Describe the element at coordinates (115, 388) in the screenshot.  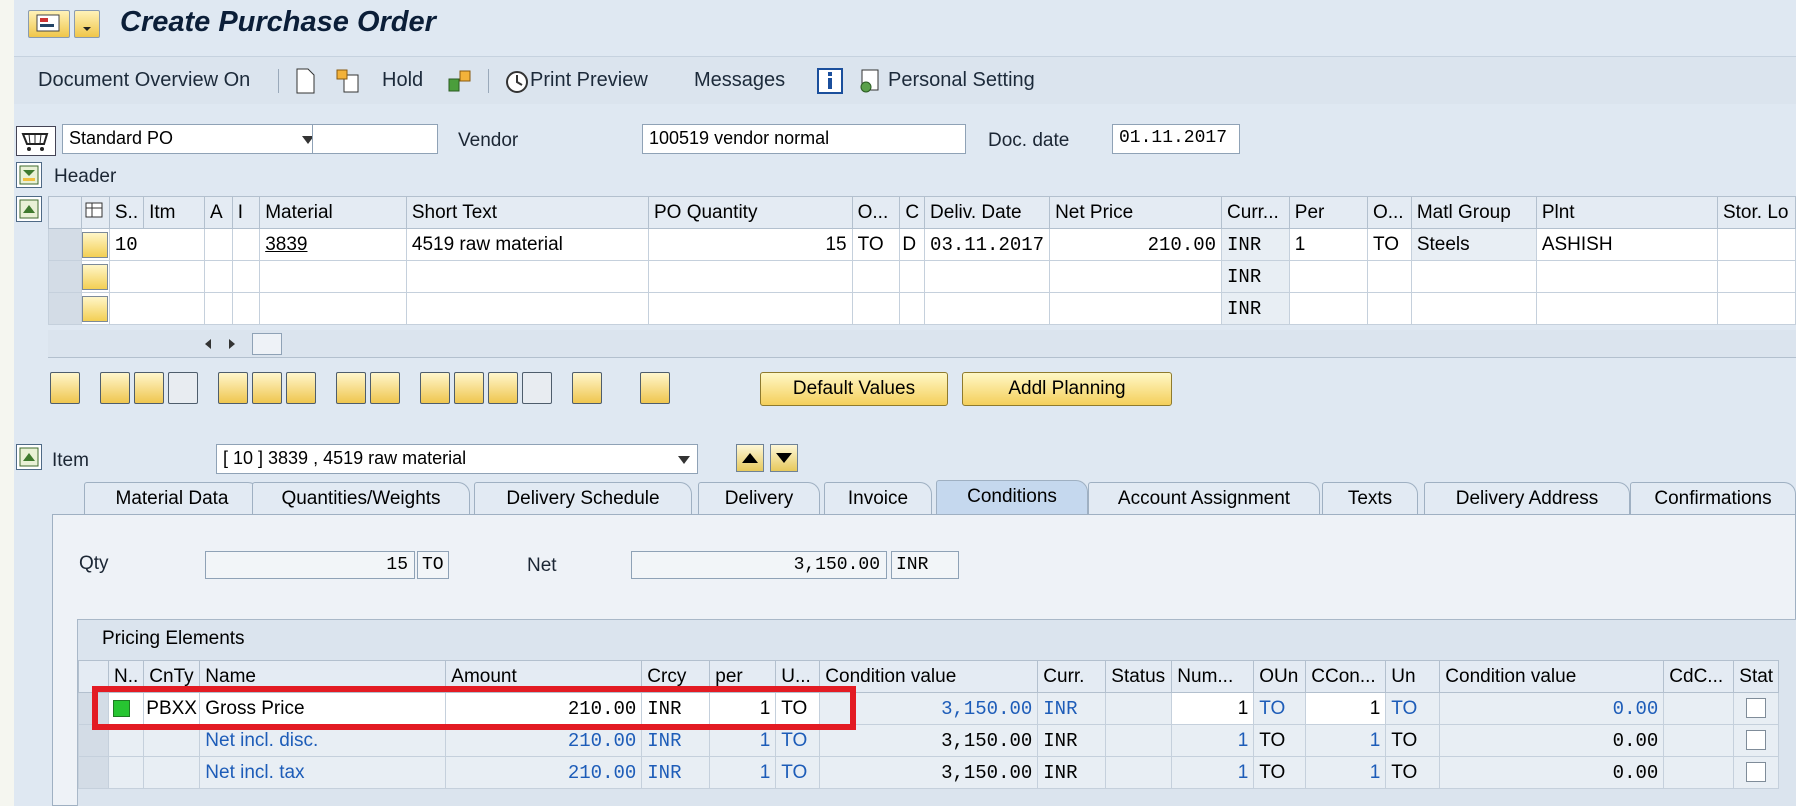
I see `select-all-icon` at that location.